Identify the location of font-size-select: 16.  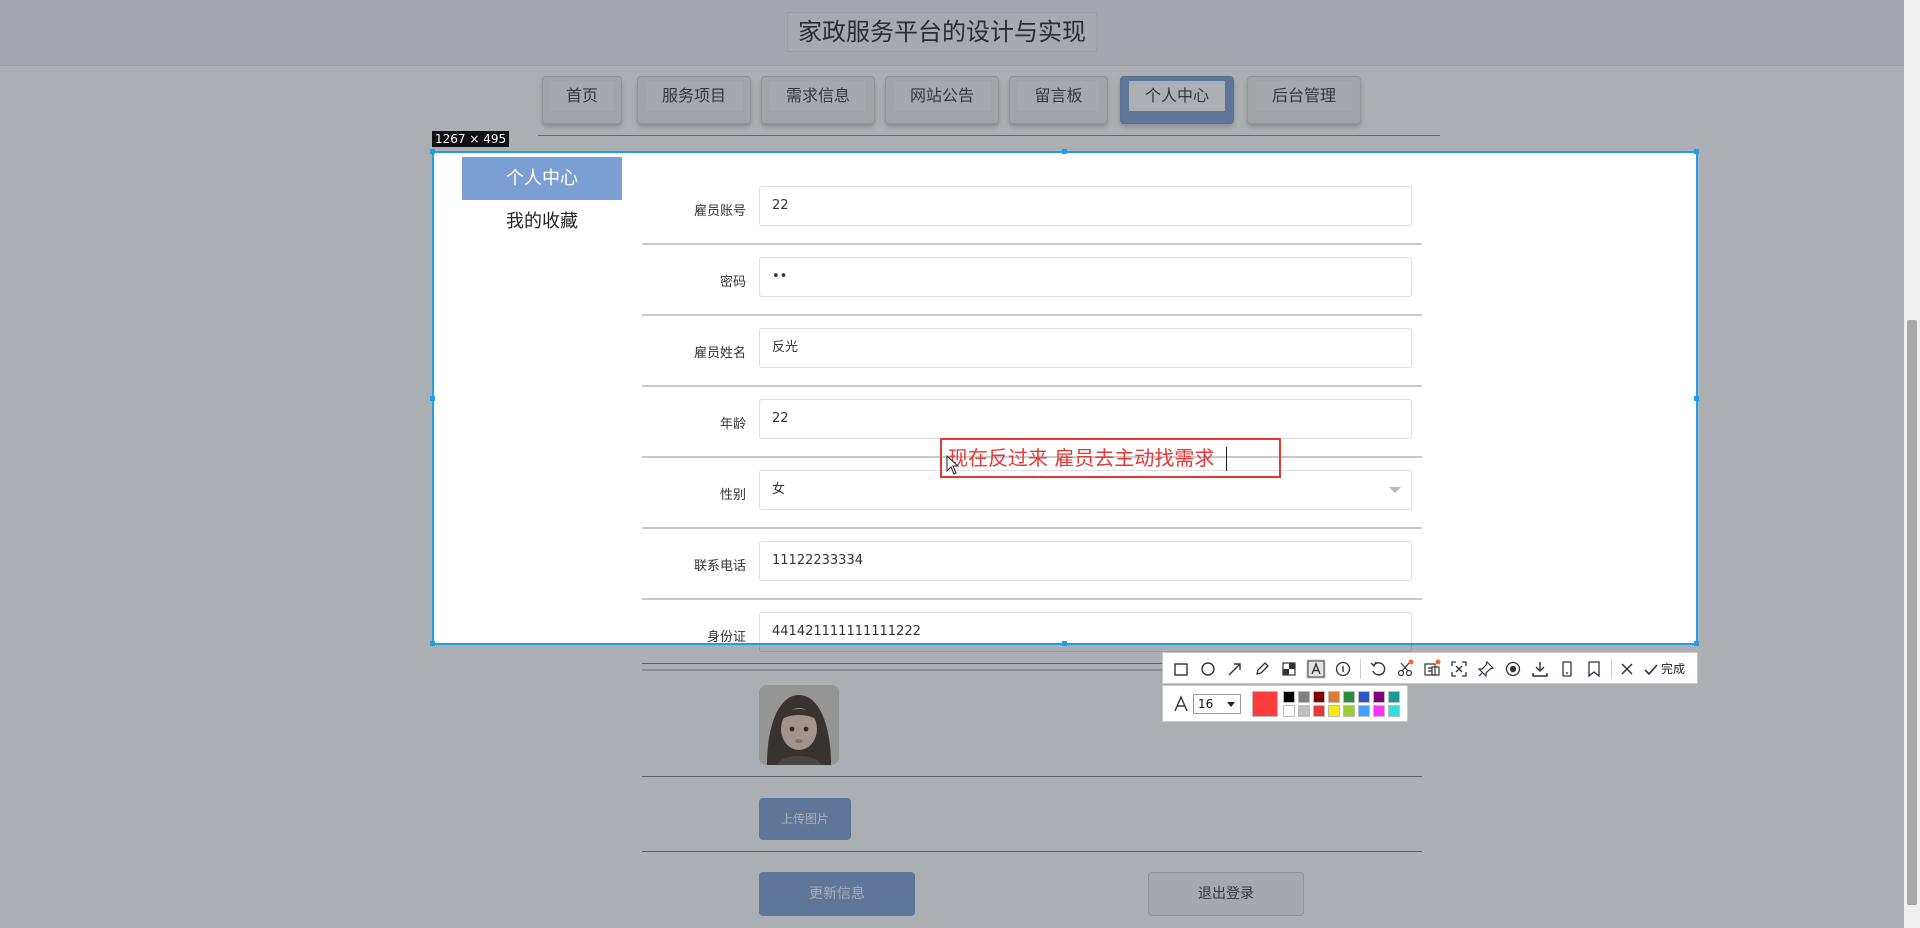
(1217, 704).